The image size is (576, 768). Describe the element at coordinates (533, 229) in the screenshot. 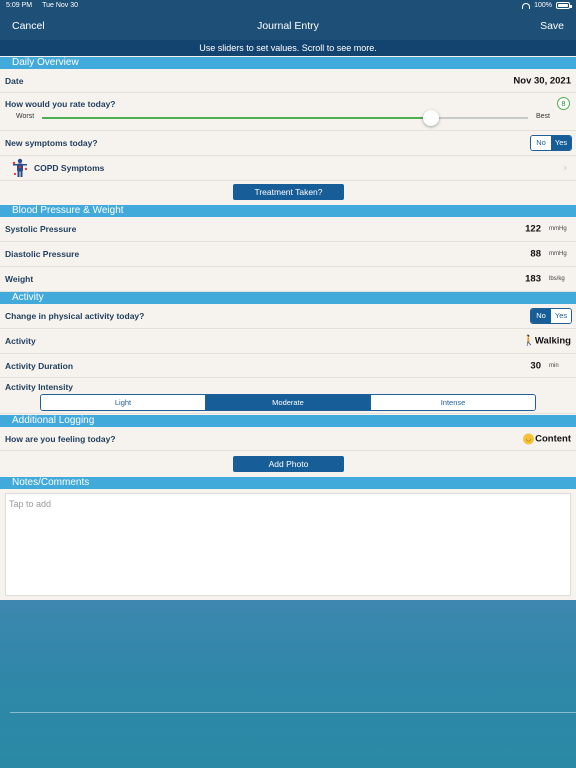

I see `systolic-value: 122` at that location.